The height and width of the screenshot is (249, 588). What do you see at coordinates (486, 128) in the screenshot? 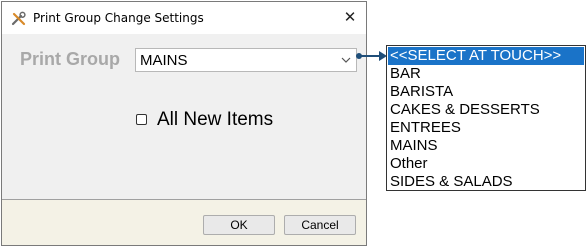
I see `dropdown-option-entrees: ENTREES` at bounding box center [486, 128].